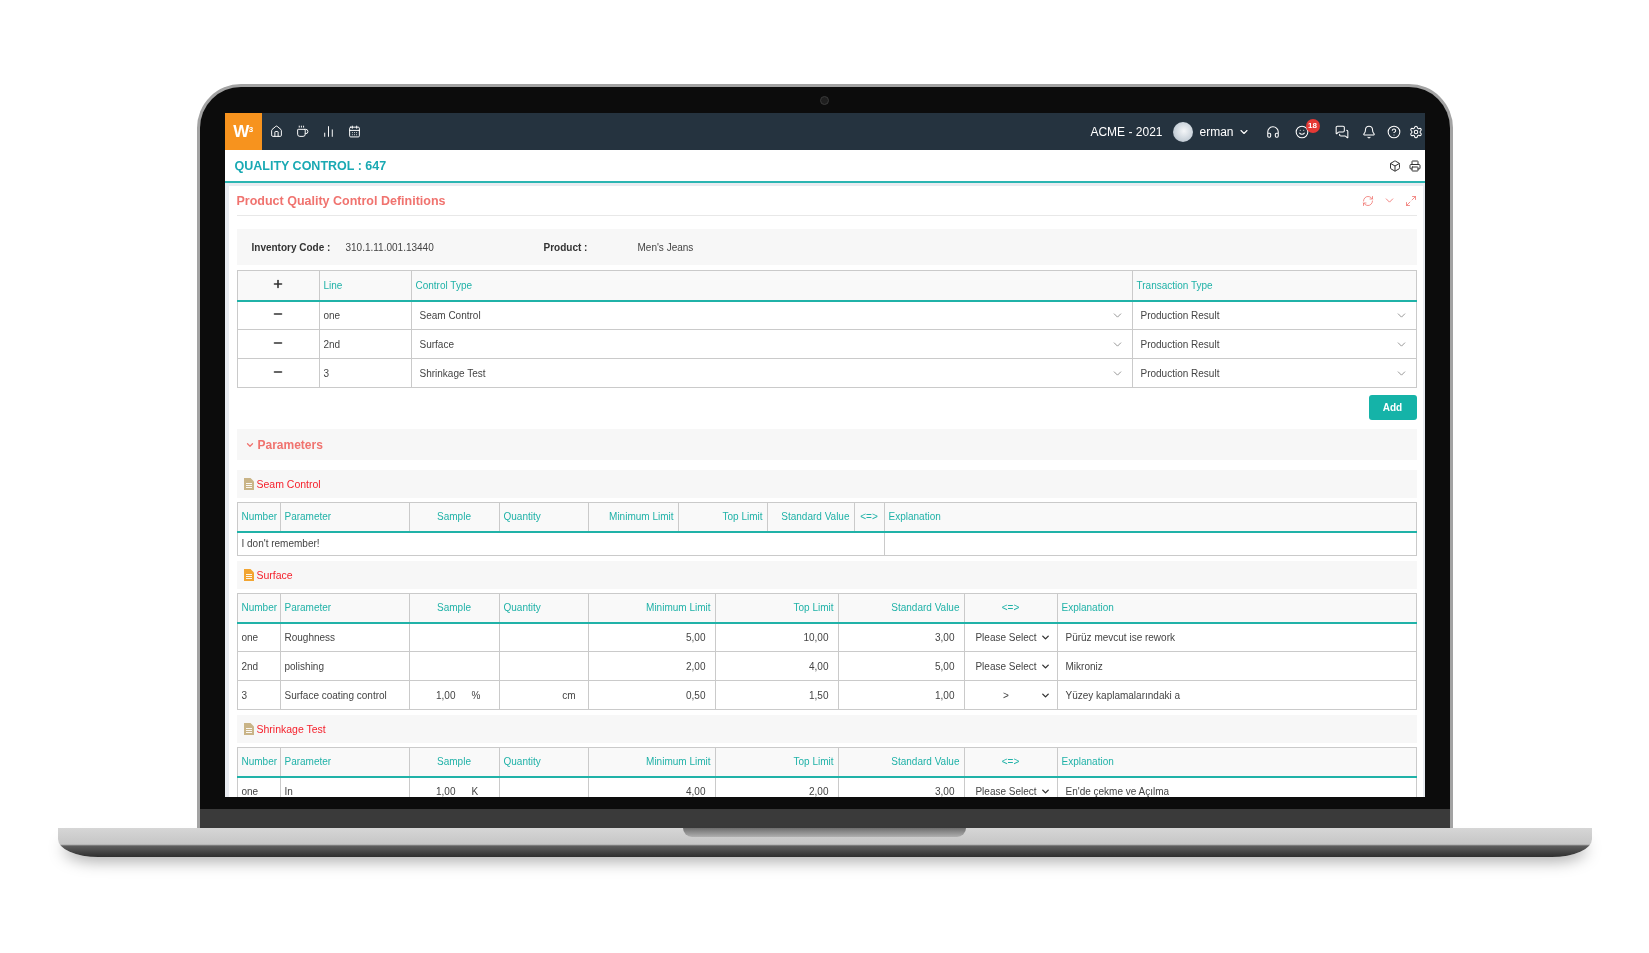 This screenshot has width=1649, height=953. I want to click on cube-icon, so click(1394, 165).